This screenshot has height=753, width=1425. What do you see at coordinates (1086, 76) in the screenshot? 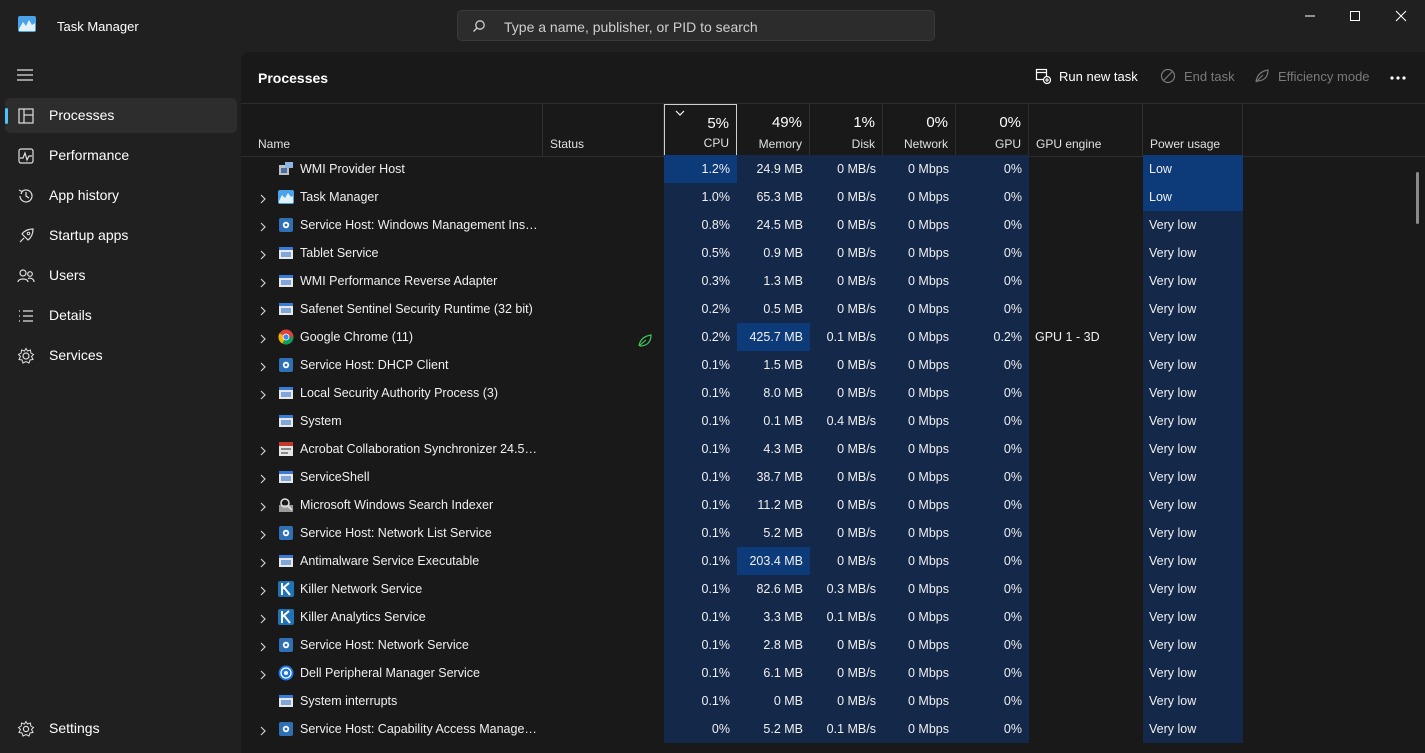
I see `run-new-task-button: Run new task` at bounding box center [1086, 76].